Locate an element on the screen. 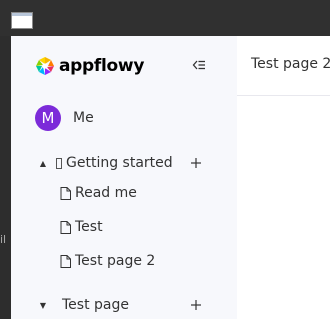  sidebar-item-test-page-2: Test page 2 is located at coordinates (107, 261).